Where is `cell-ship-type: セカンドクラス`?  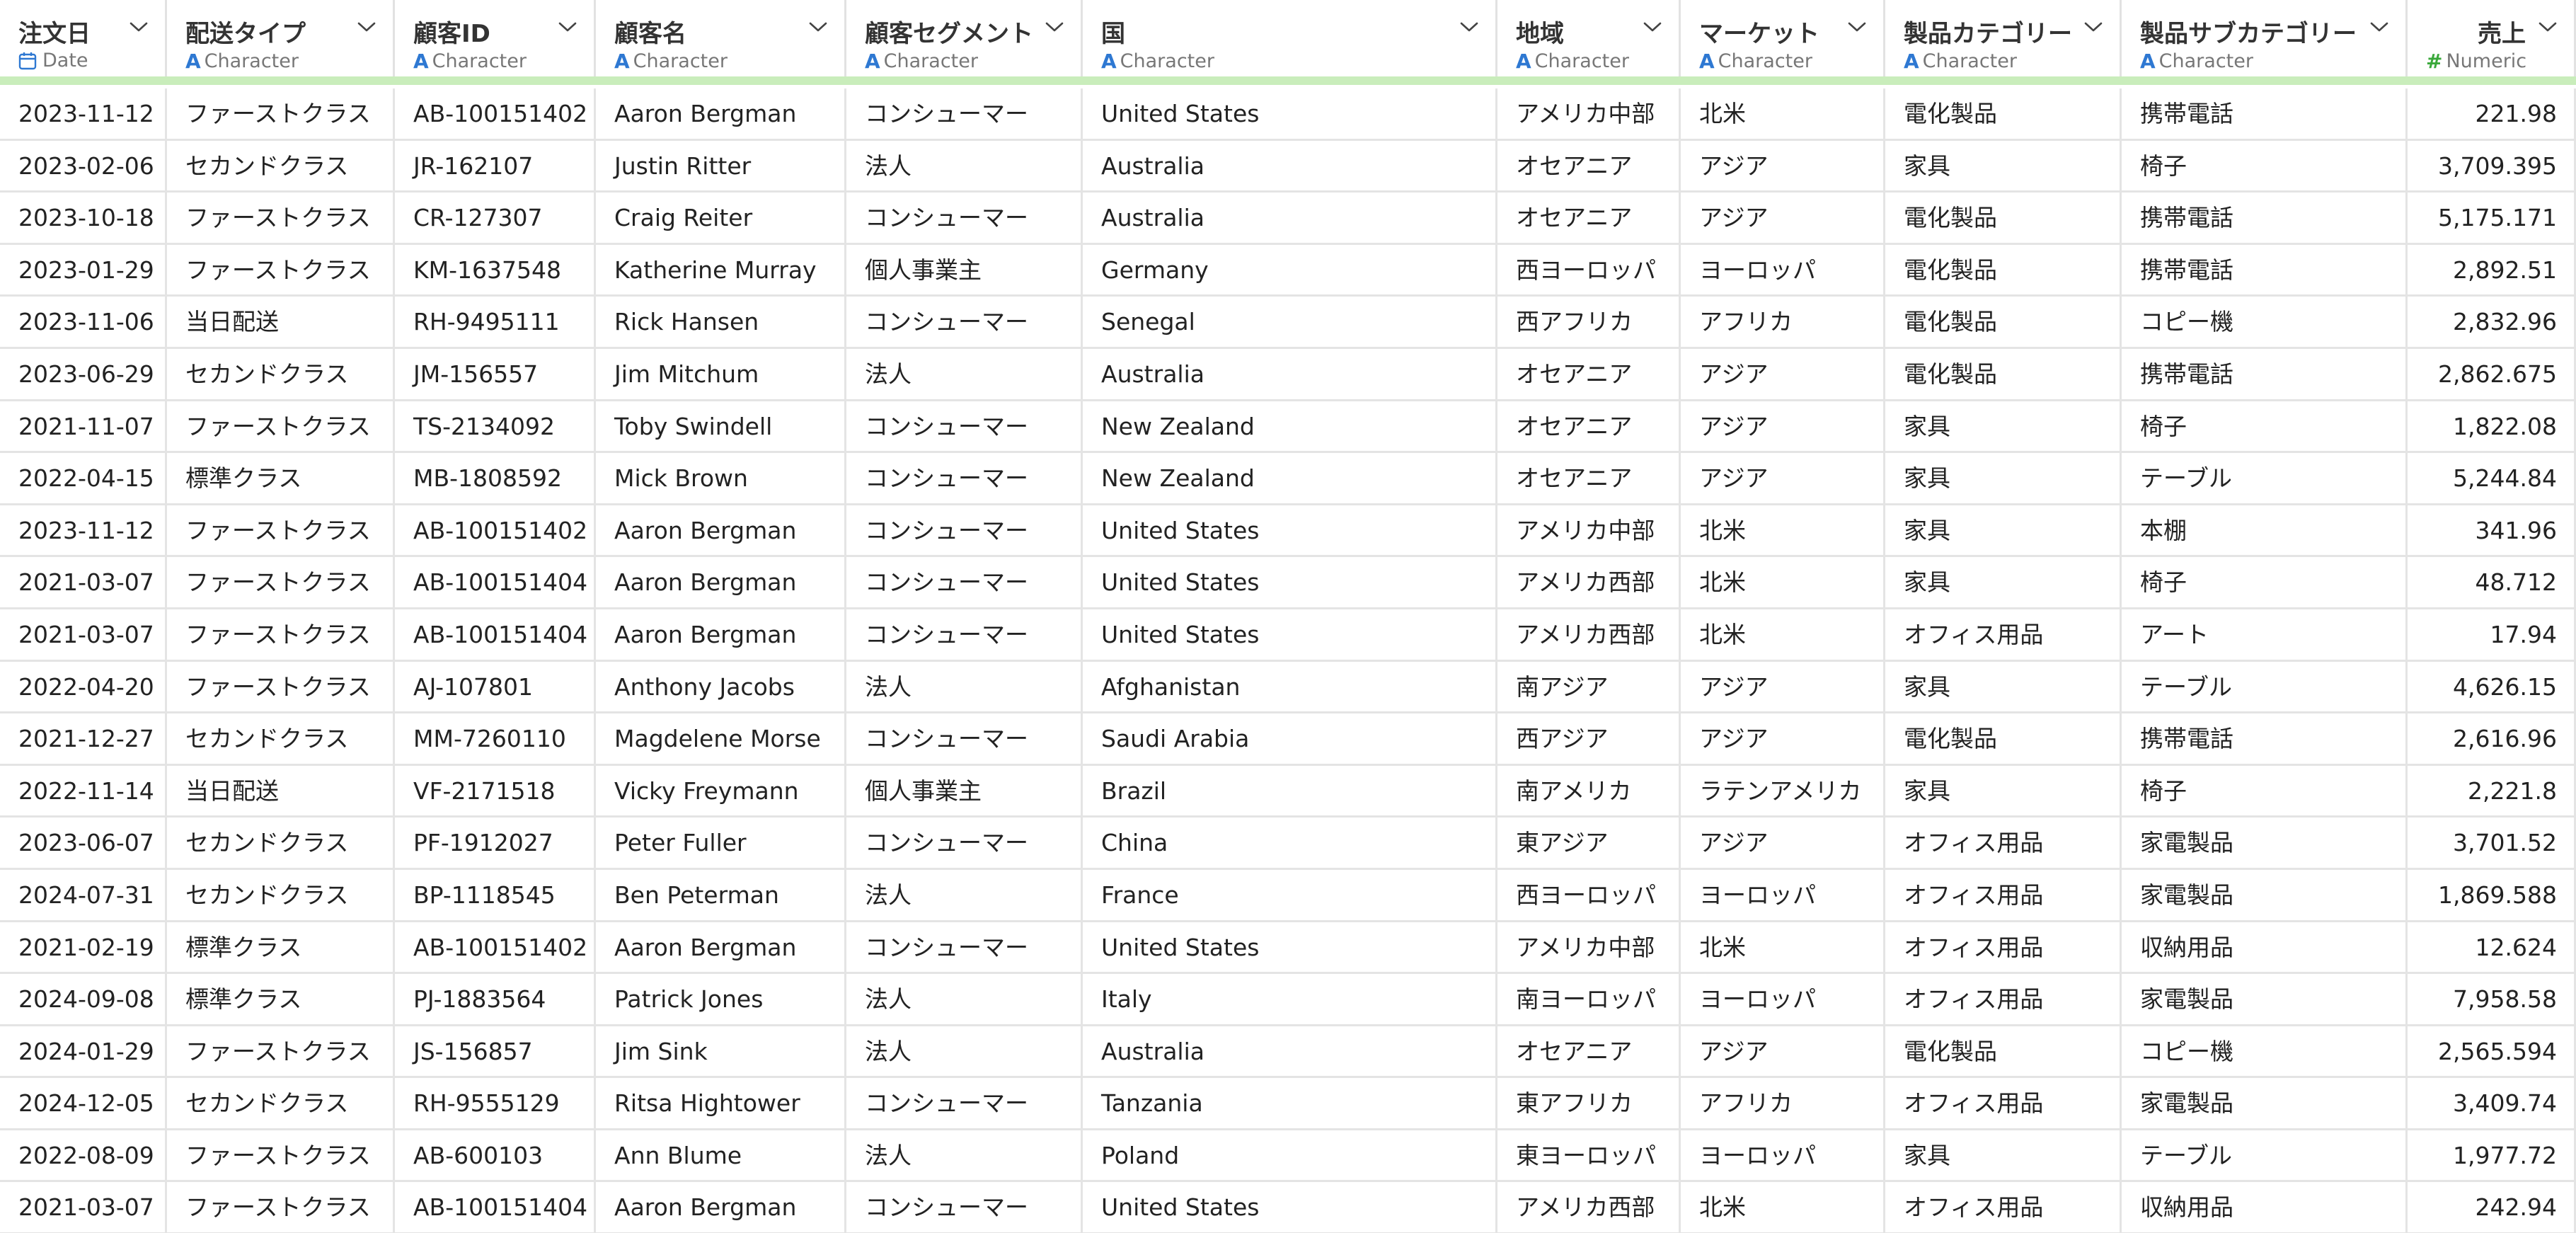
cell-ship-type: セカンドクラス is located at coordinates (281, 843).